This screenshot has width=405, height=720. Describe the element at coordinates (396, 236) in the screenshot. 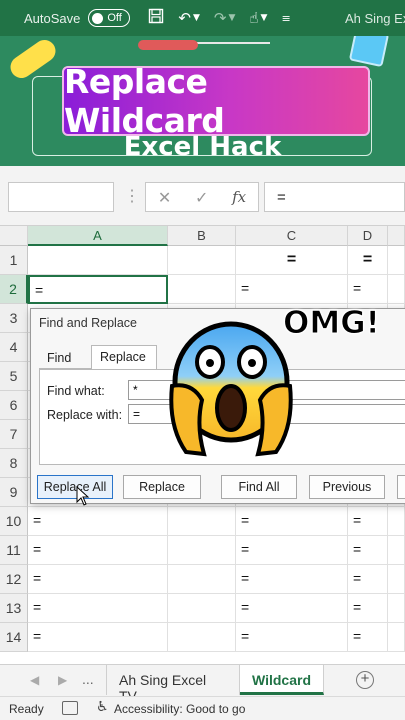

I see `column-header-e` at that location.